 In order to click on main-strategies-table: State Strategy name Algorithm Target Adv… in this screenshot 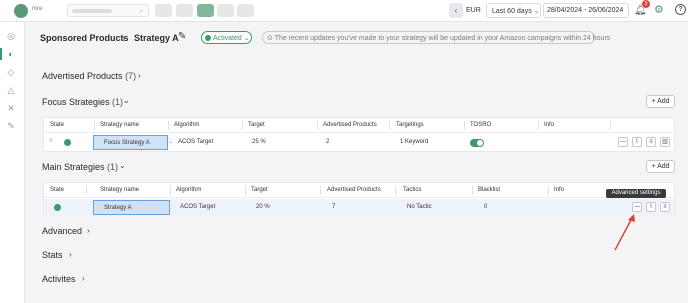, I will do `click(359, 199)`.